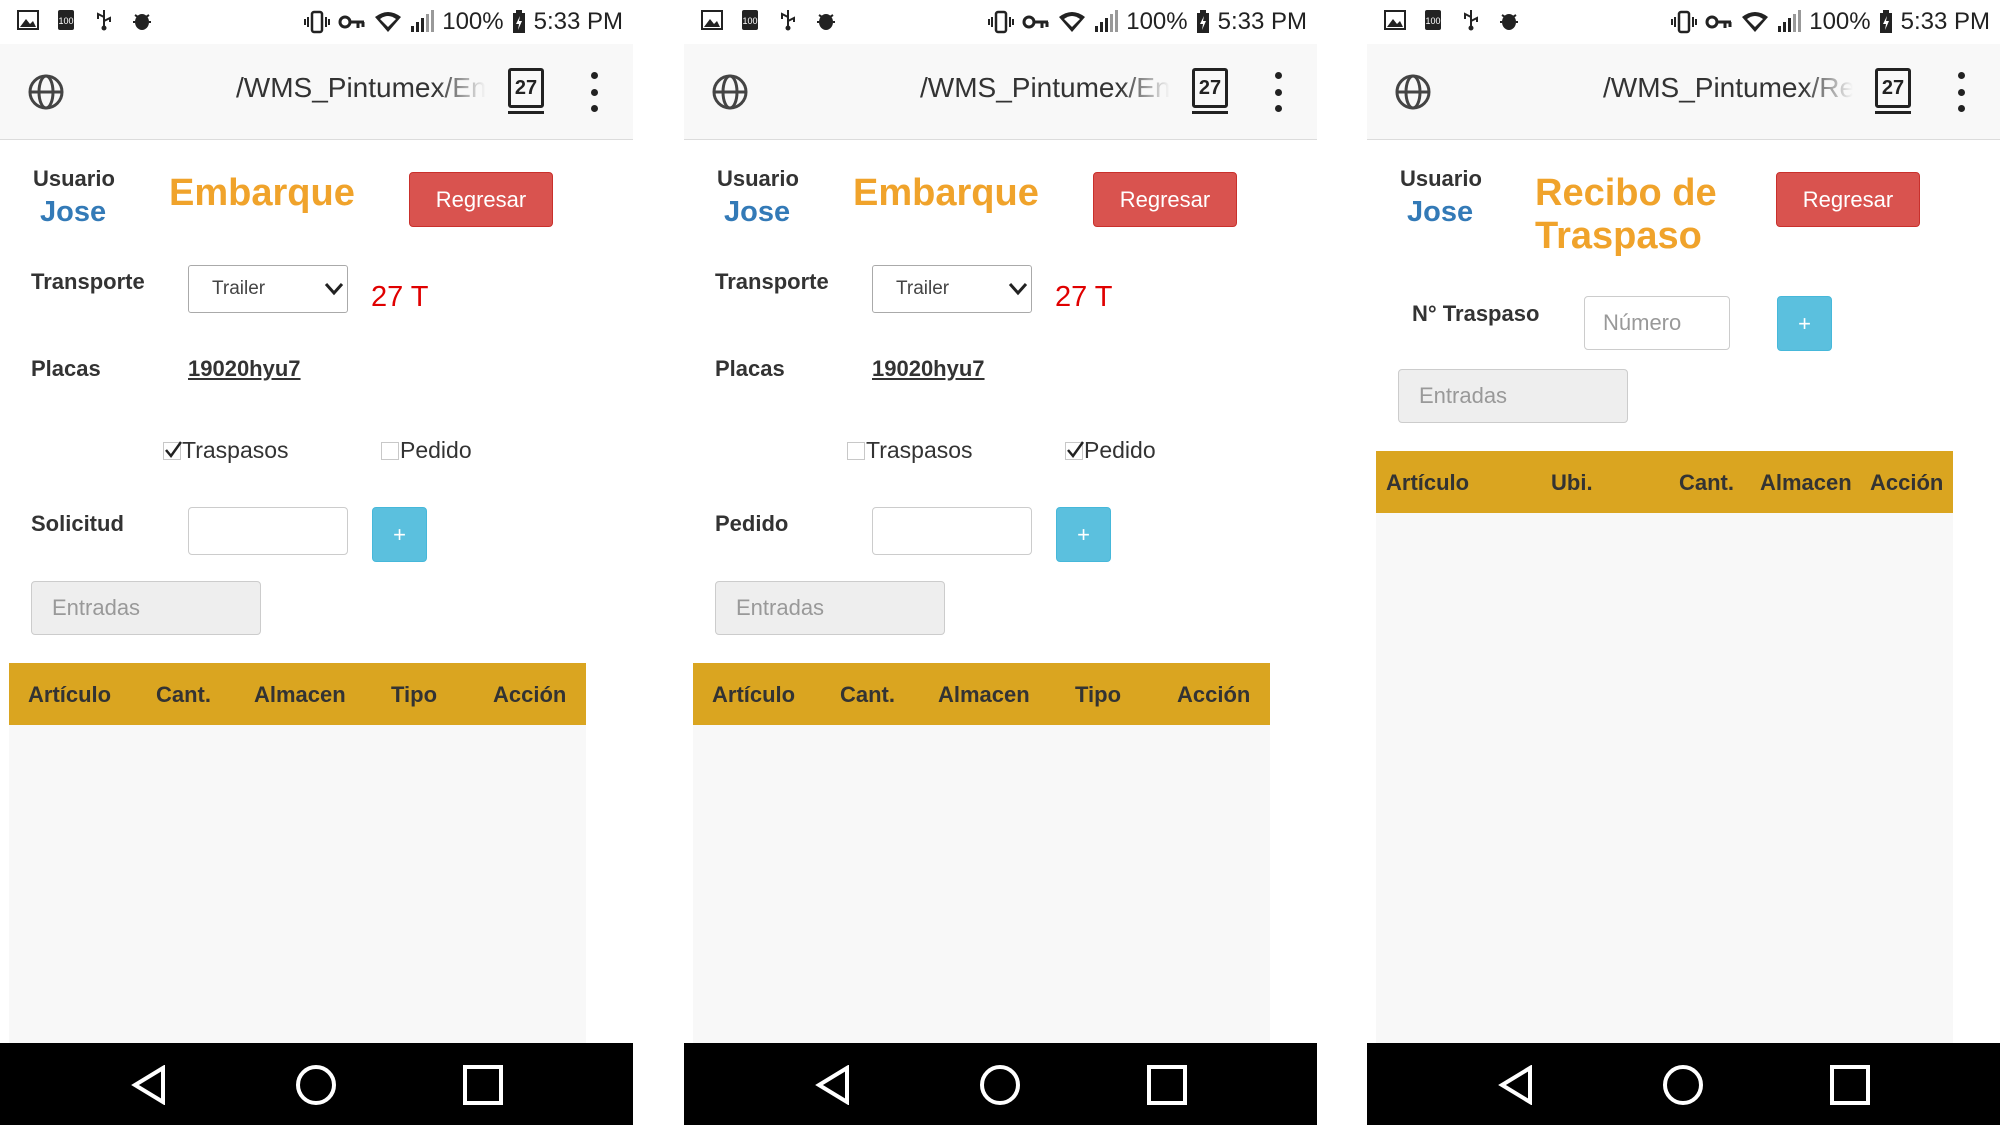  Describe the element at coordinates (268, 531) in the screenshot. I see `request-input` at that location.